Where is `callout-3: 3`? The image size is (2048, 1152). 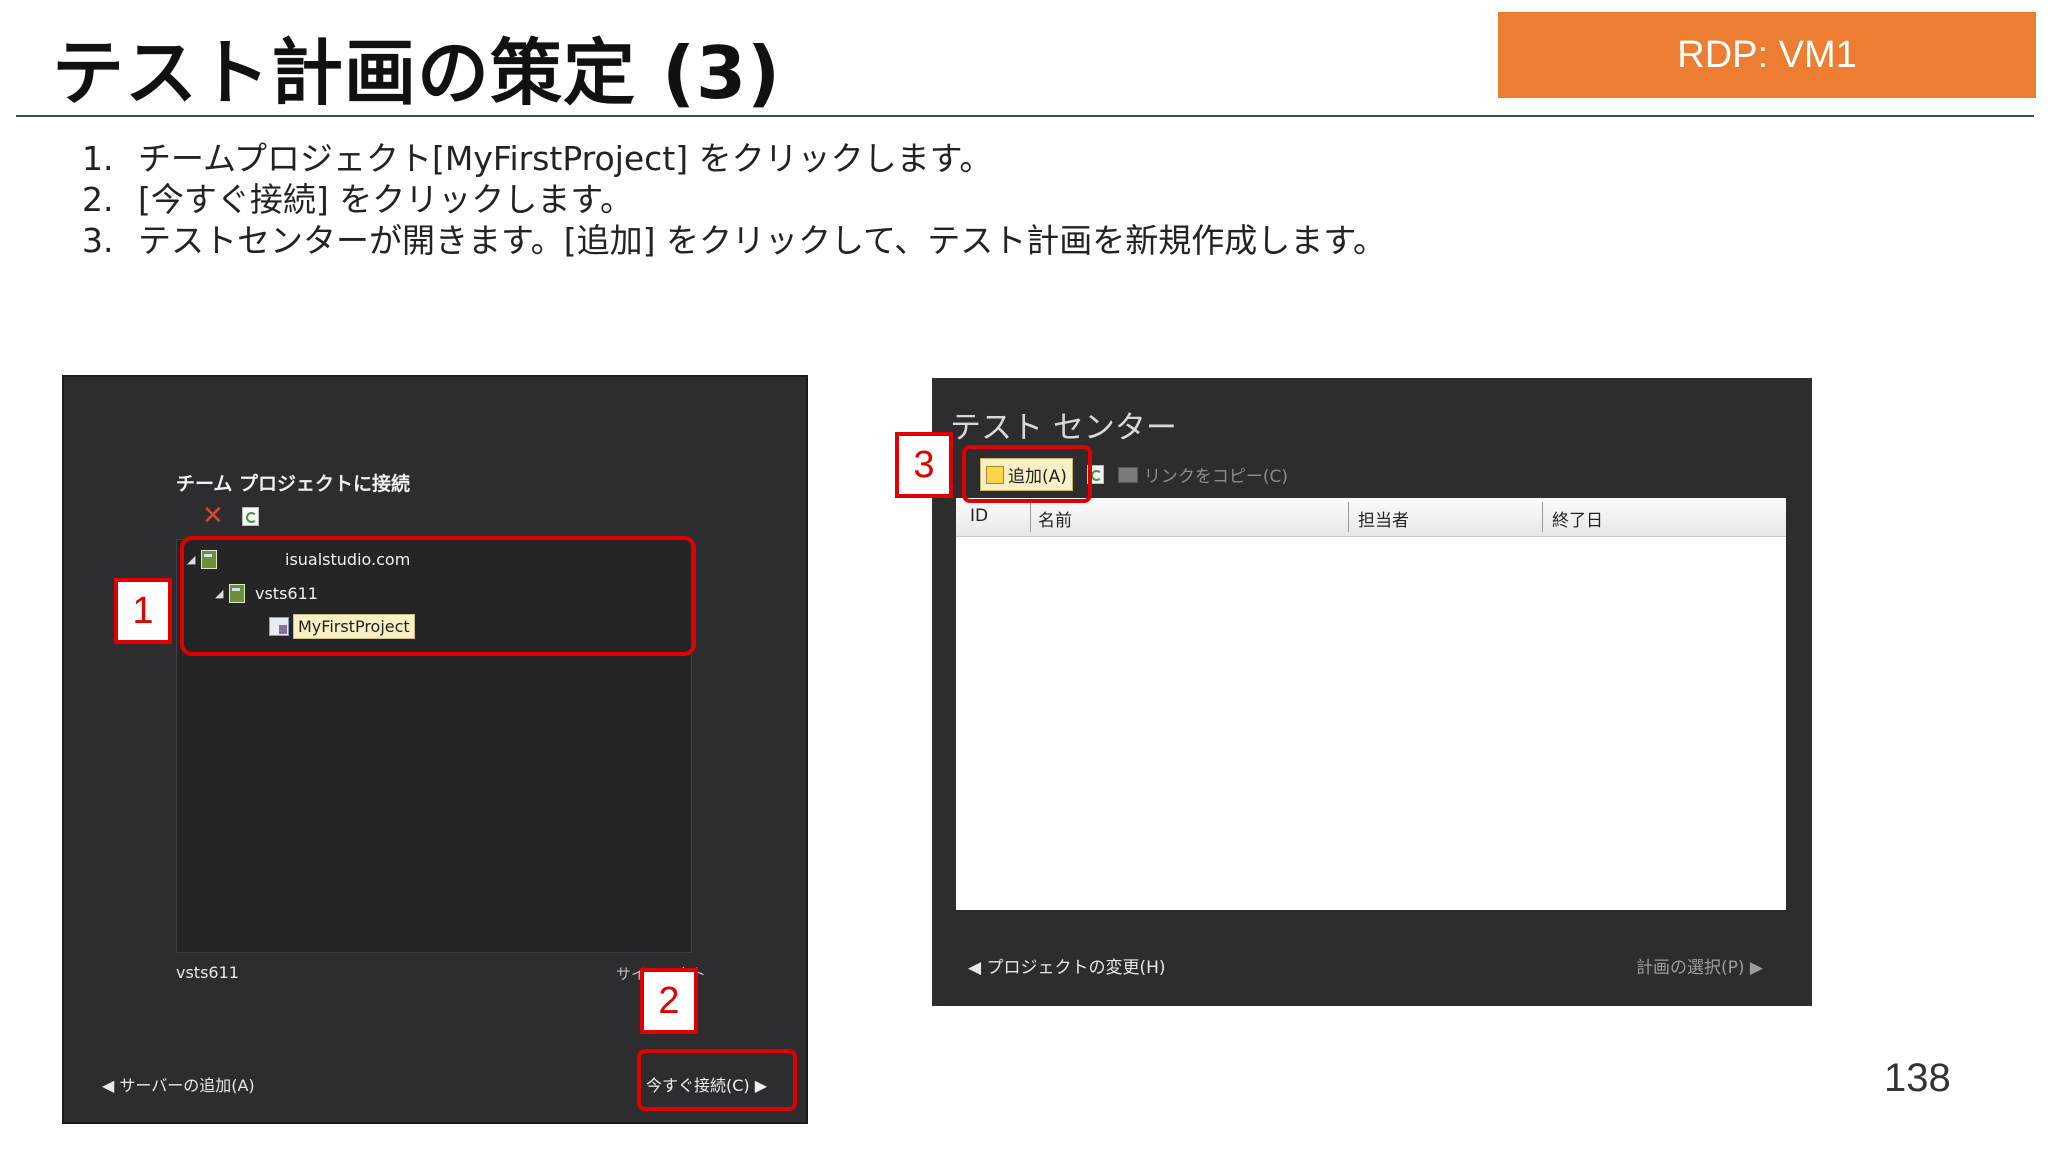
callout-3: 3 is located at coordinates (924, 465).